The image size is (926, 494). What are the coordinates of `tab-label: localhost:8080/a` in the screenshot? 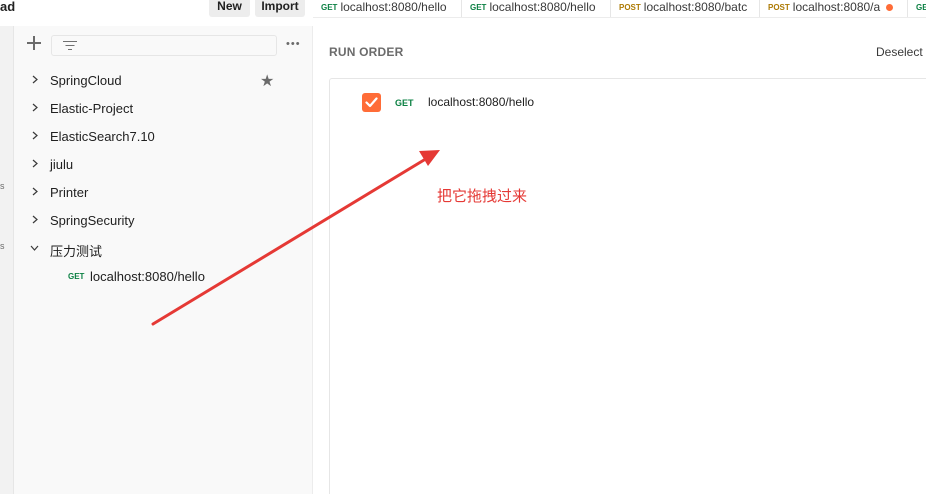 It's located at (836, 7).